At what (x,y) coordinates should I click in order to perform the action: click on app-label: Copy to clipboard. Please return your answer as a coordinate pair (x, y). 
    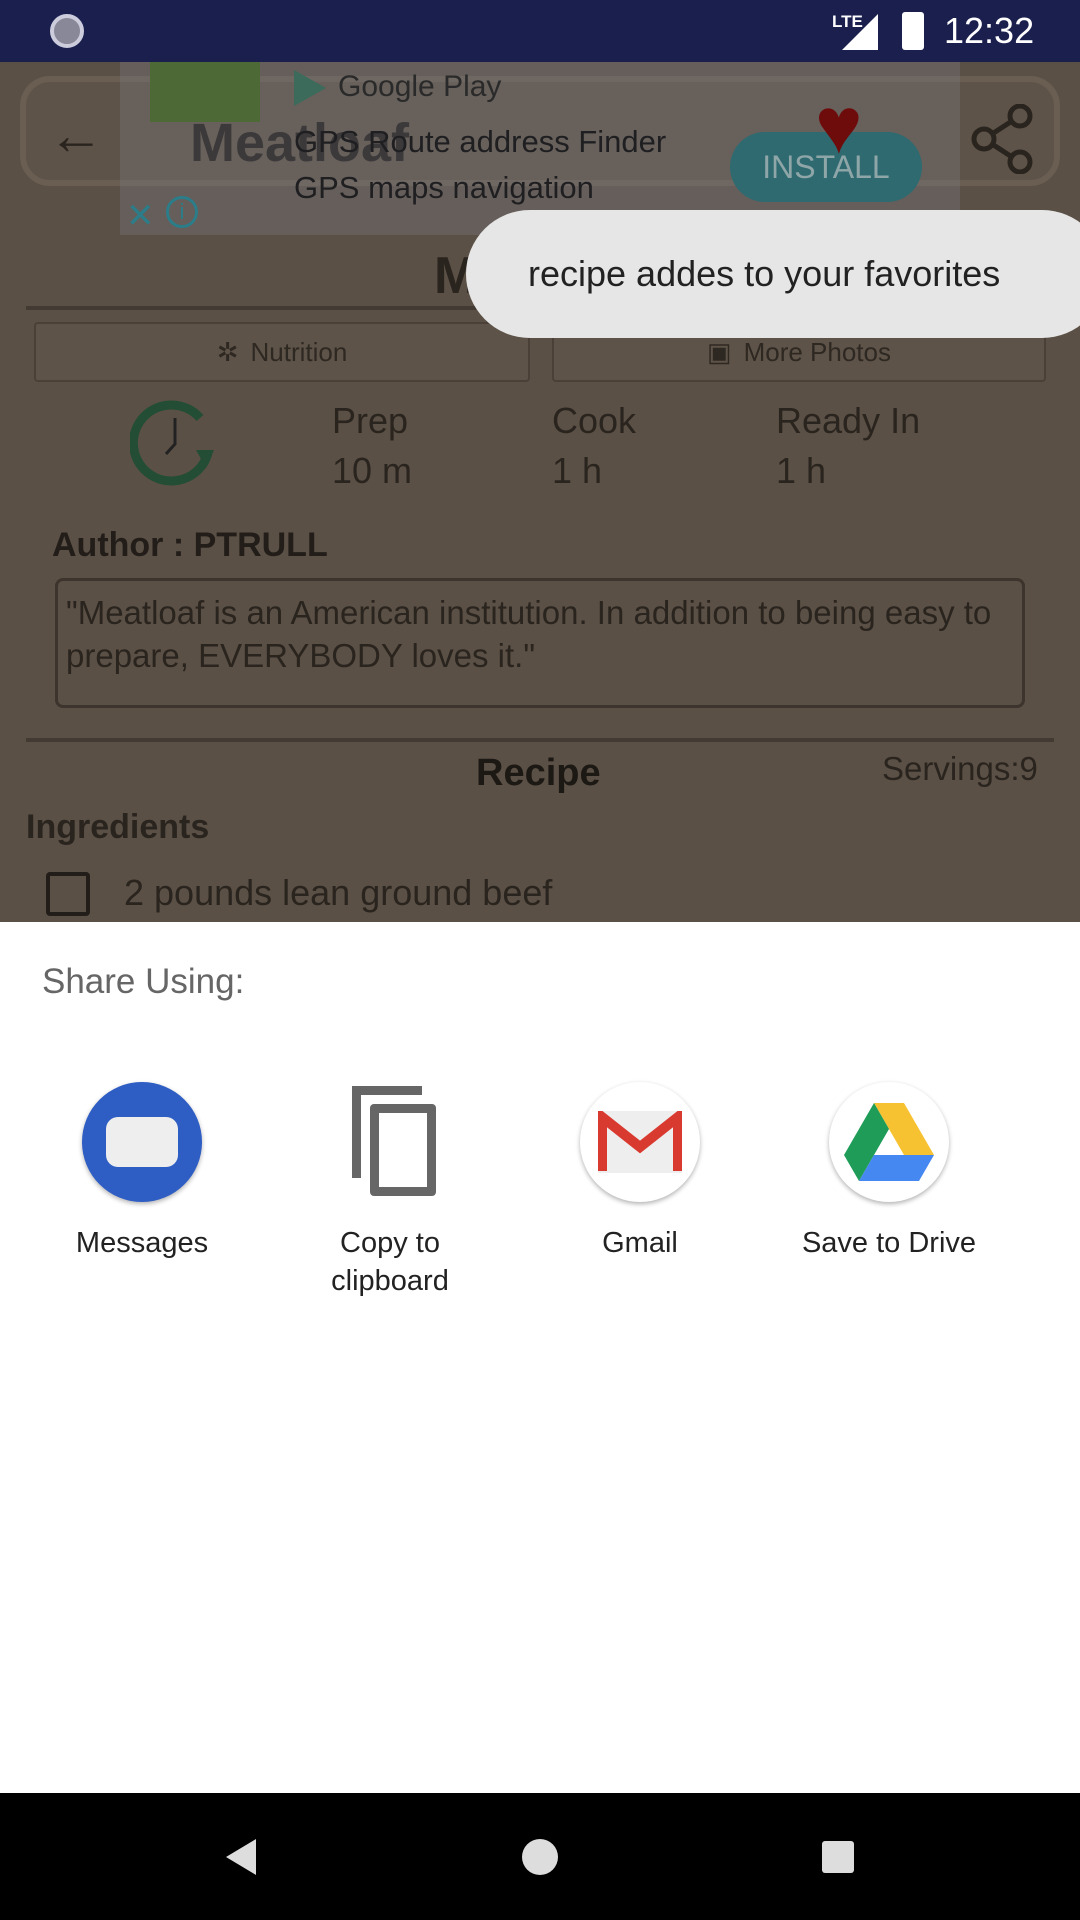
    Looking at the image, I should click on (390, 1262).